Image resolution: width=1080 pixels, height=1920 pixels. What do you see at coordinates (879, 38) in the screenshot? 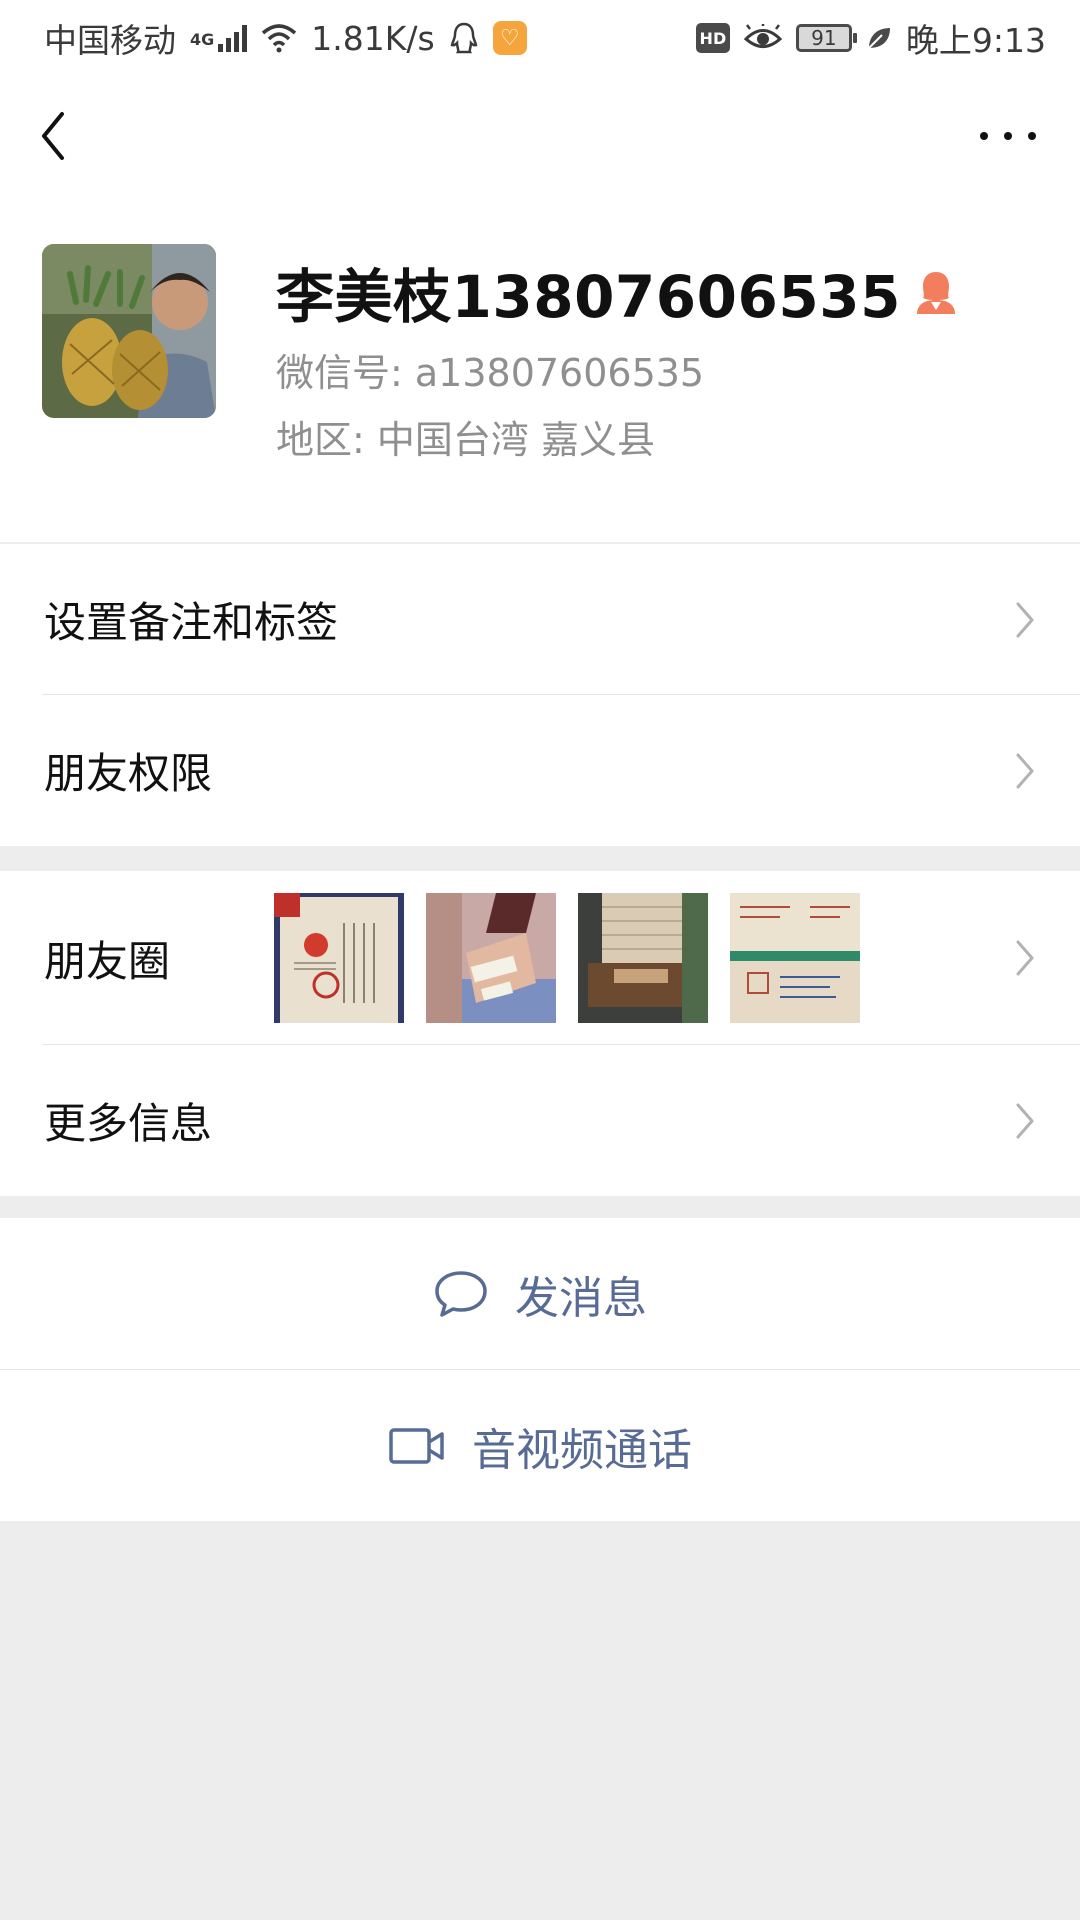
I see `leaf-icon` at bounding box center [879, 38].